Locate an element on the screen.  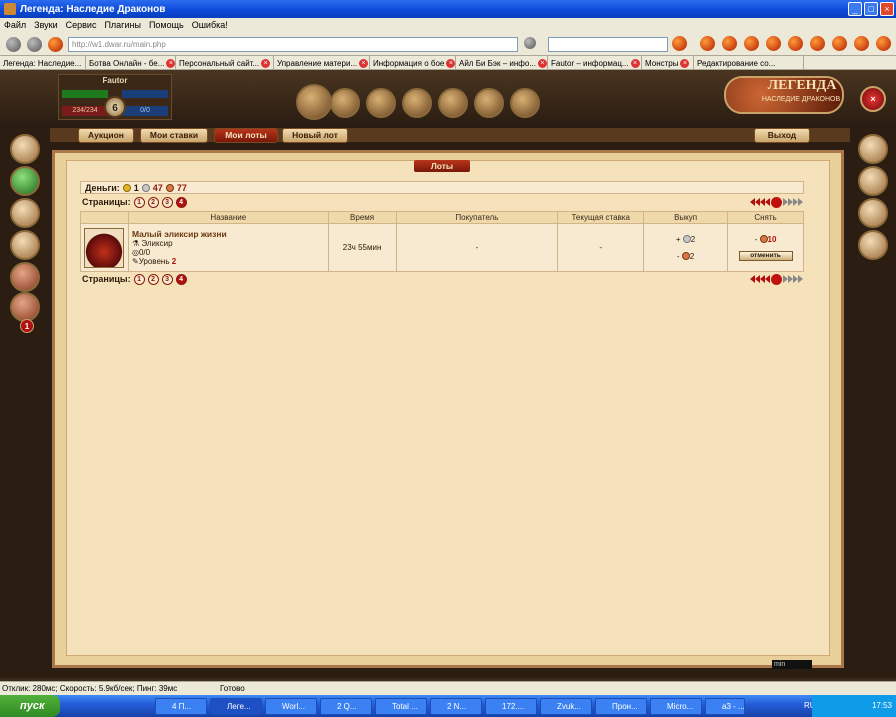
browser-tab: Монстры × is located at coordinates (668, 63).